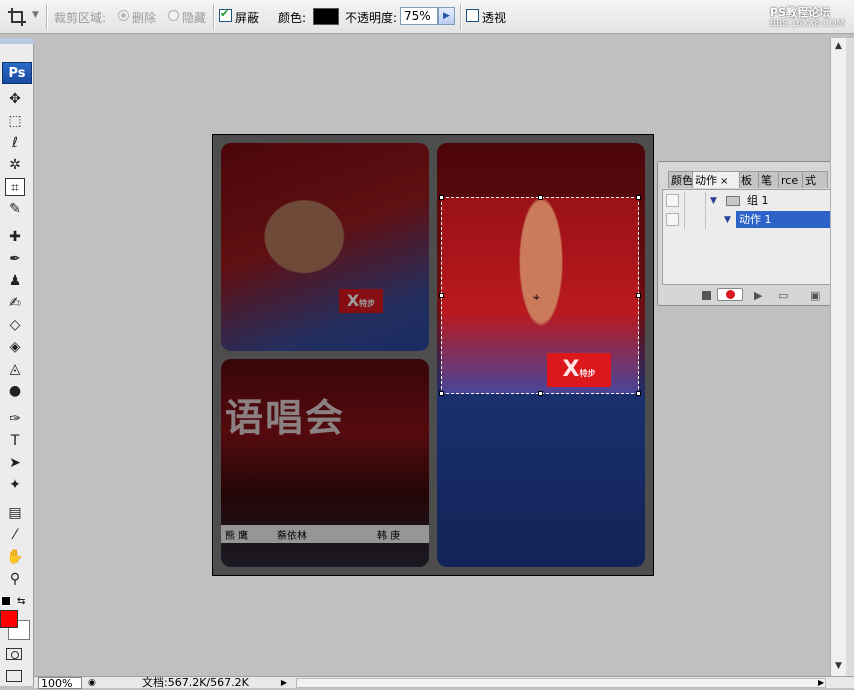 This screenshot has height=690, width=854. I want to click on vertical-scrollbar: ▲ ▼, so click(838, 358).